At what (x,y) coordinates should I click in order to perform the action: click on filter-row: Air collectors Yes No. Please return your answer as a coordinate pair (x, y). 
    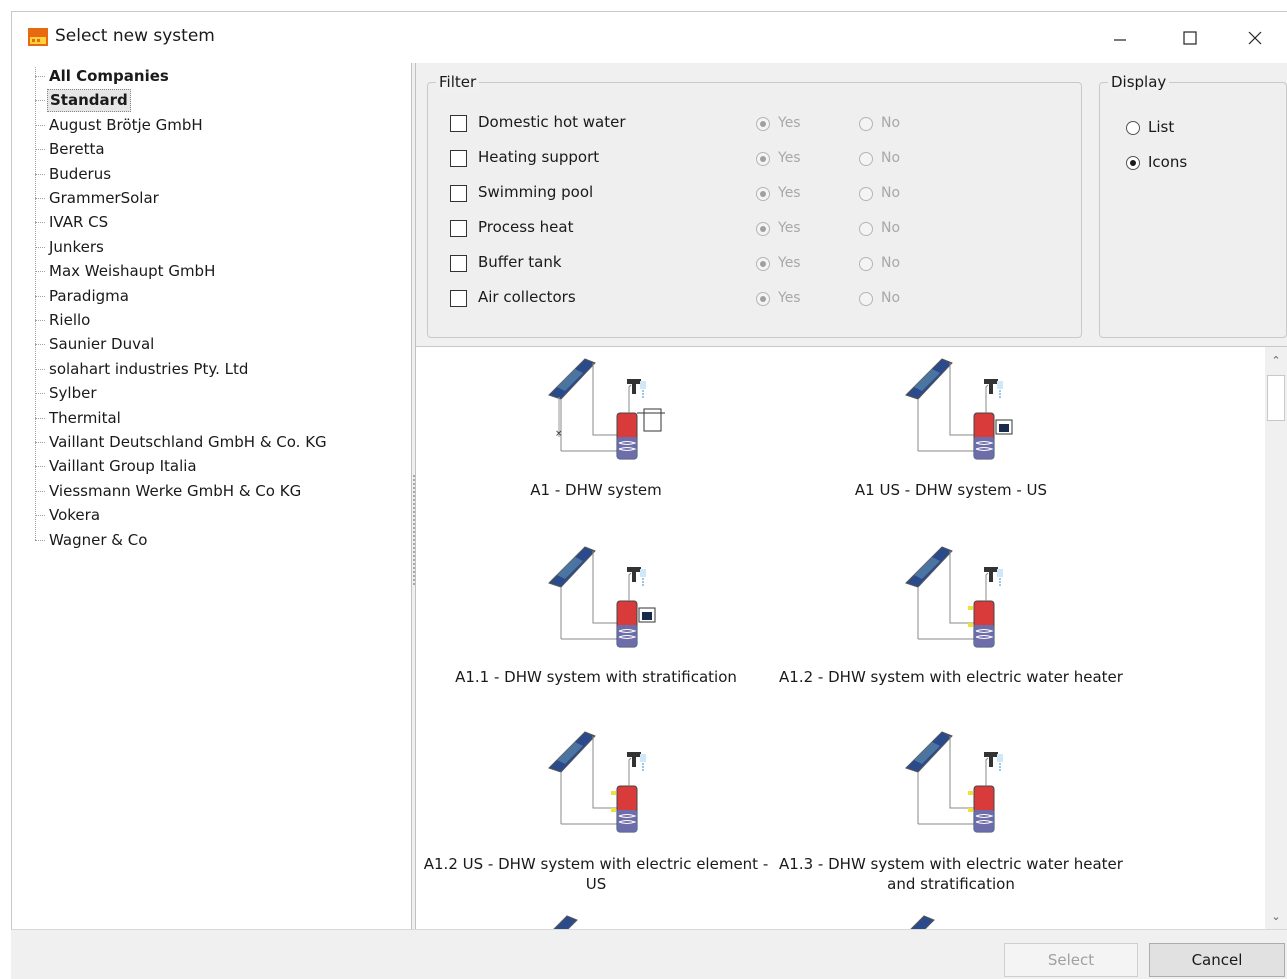
    Looking at the image, I should click on (750, 299).